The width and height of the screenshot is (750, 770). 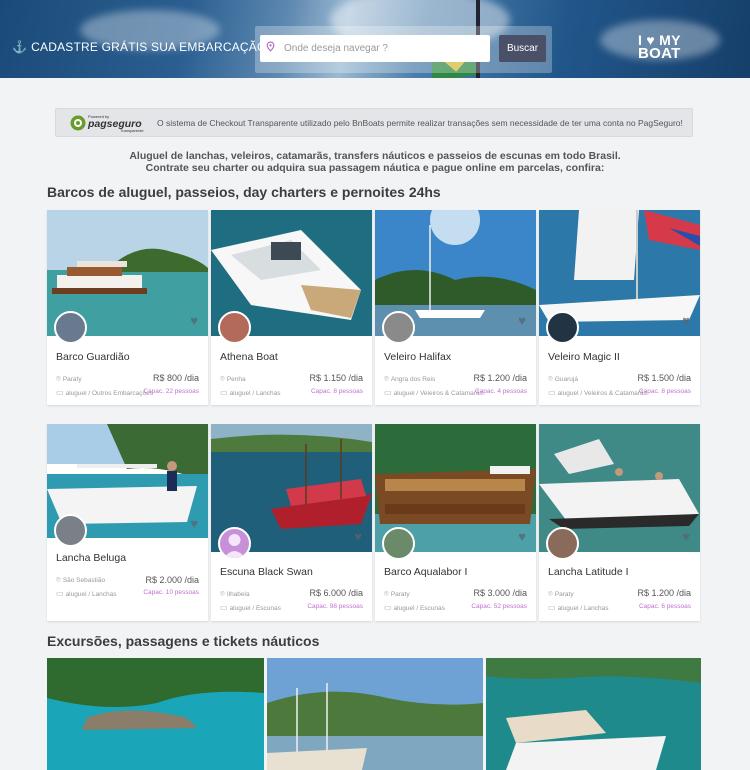 What do you see at coordinates (602, 393) in the screenshot?
I see `category-text: aluguel / Veleiros & Catamarãs` at bounding box center [602, 393].